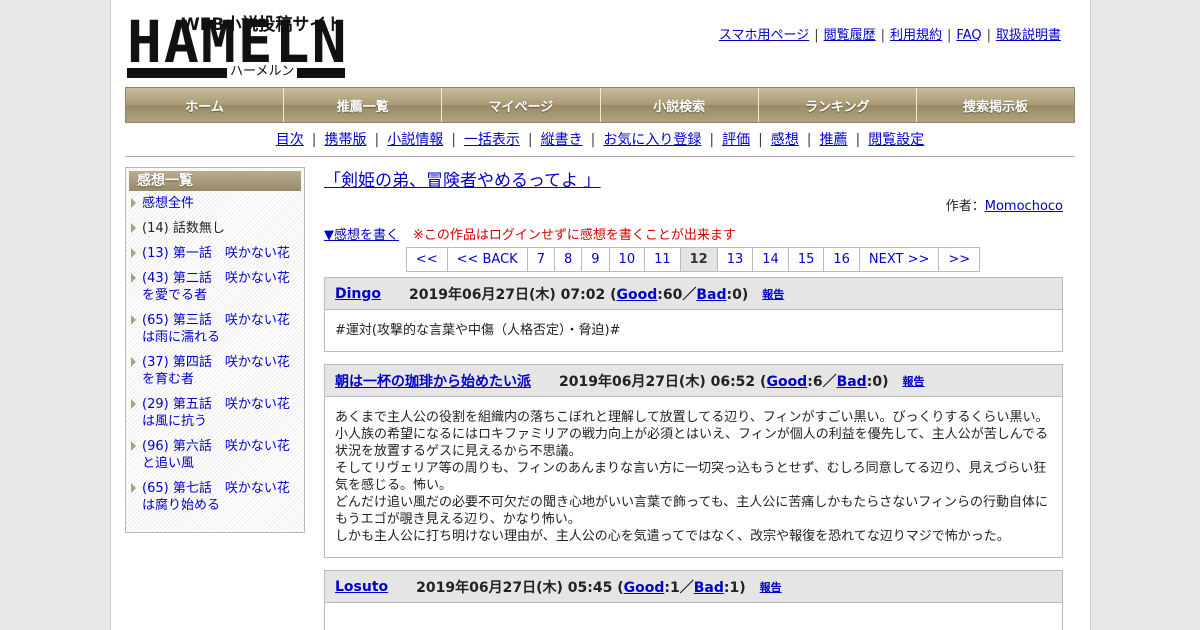  I want to click on logo-kana: ハーメルン, so click(262, 72).